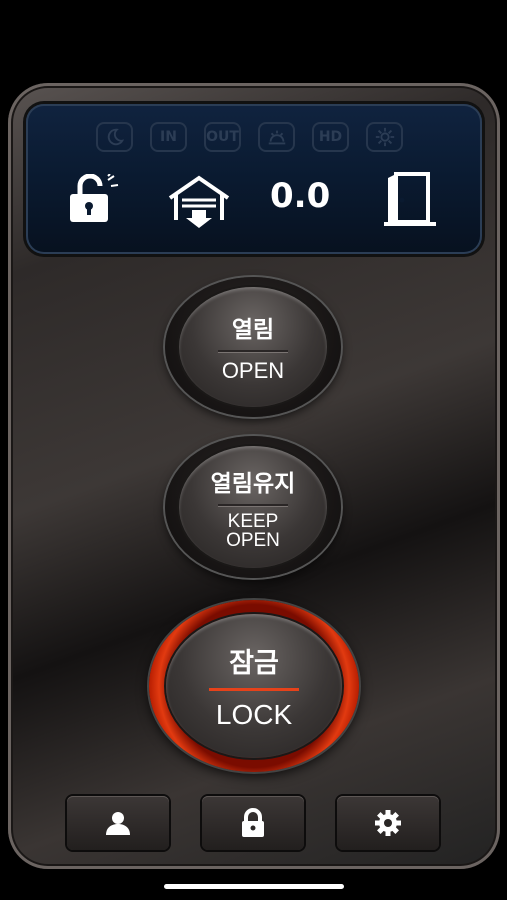 The height and width of the screenshot is (900, 507). Describe the element at coordinates (168, 137) in the screenshot. I see `in-indicator: IN` at that location.